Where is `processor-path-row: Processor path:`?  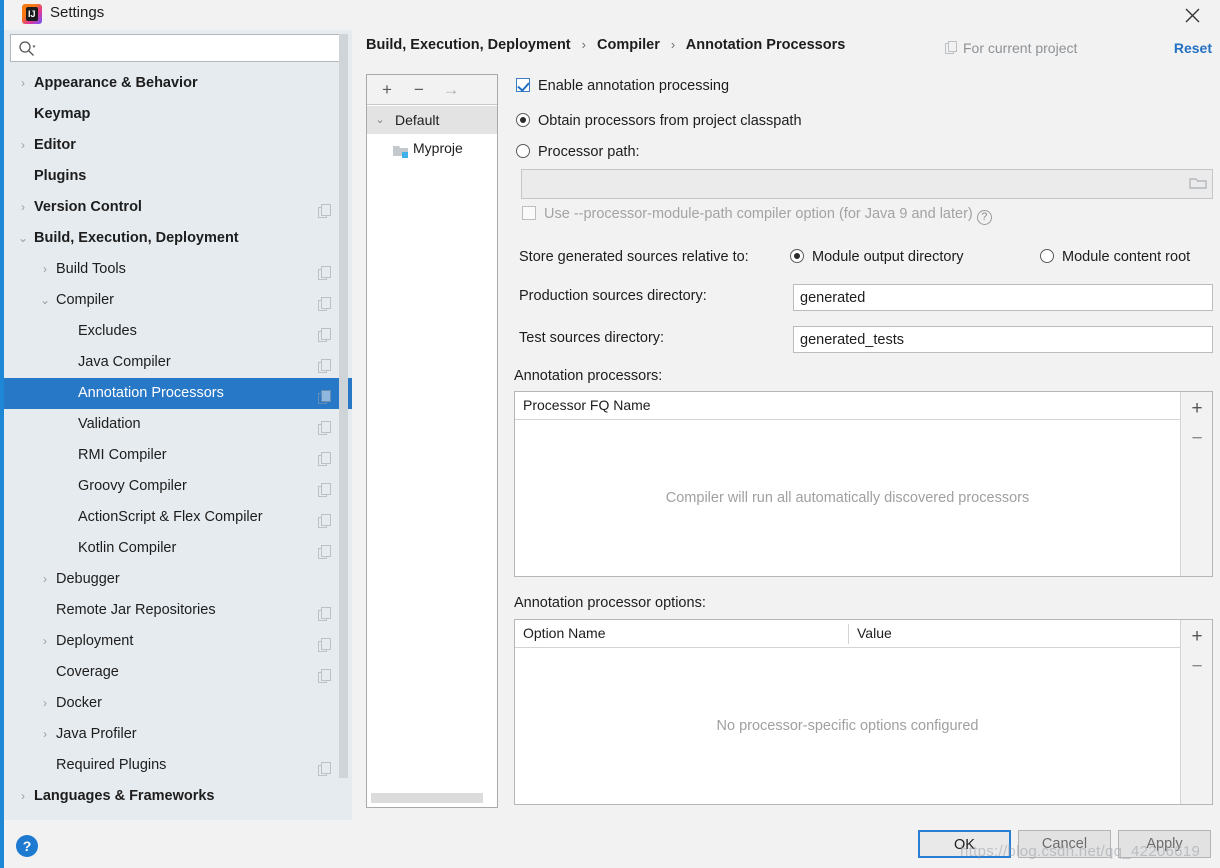
processor-path-row: Processor path: is located at coordinates (578, 152).